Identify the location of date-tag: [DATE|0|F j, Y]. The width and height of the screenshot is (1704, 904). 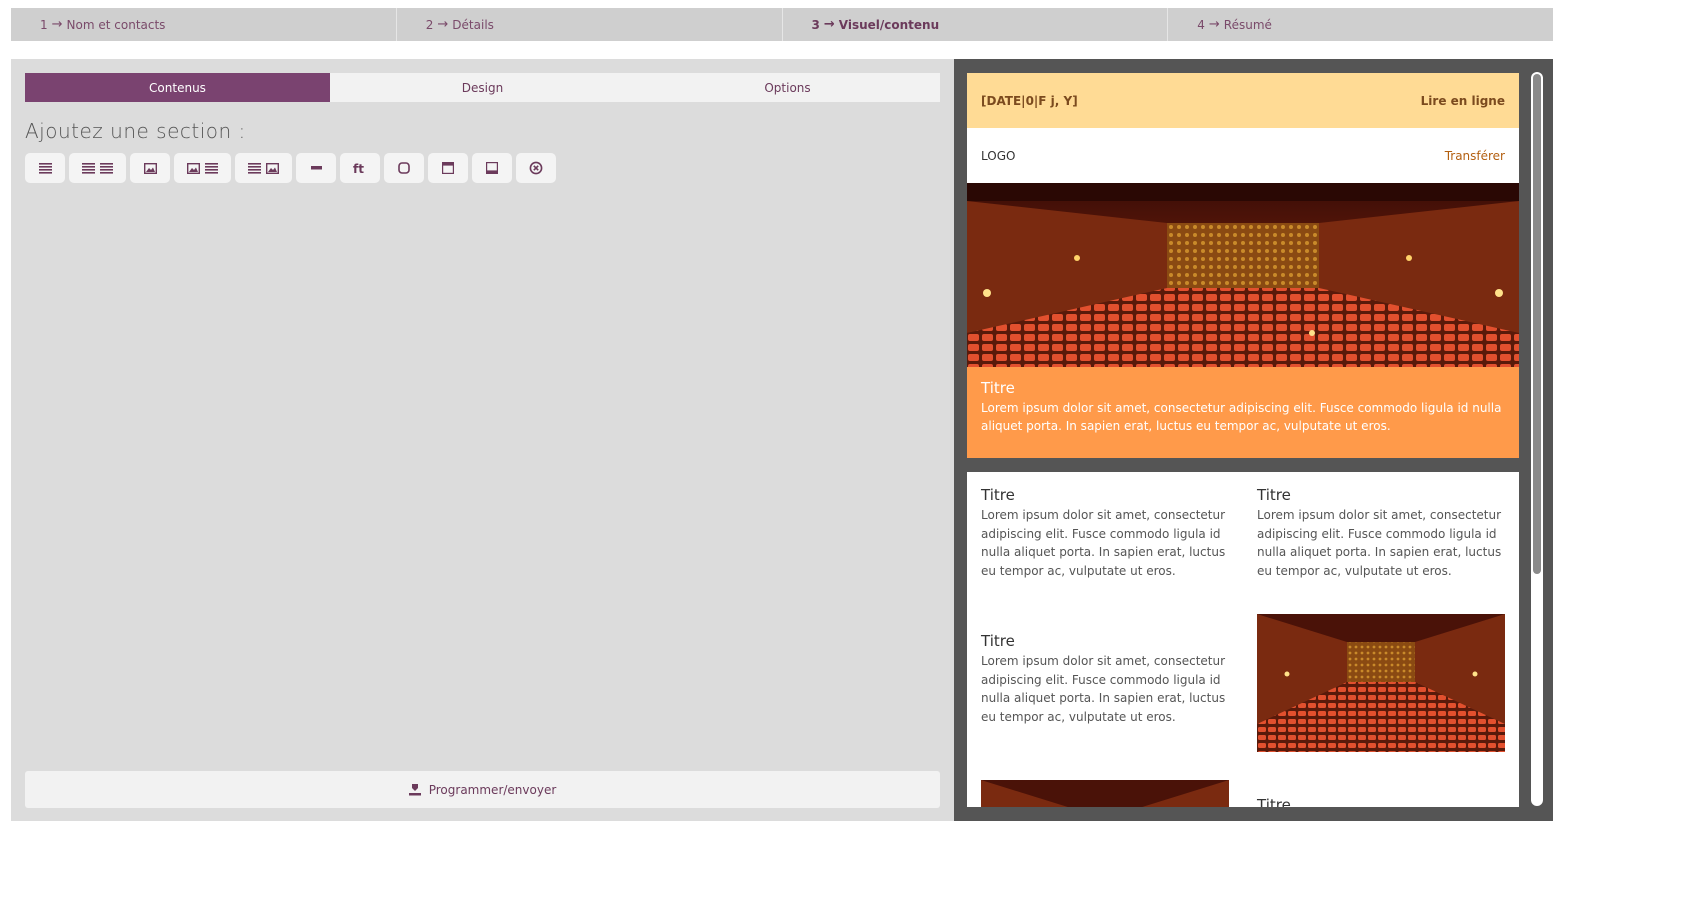
(1029, 100).